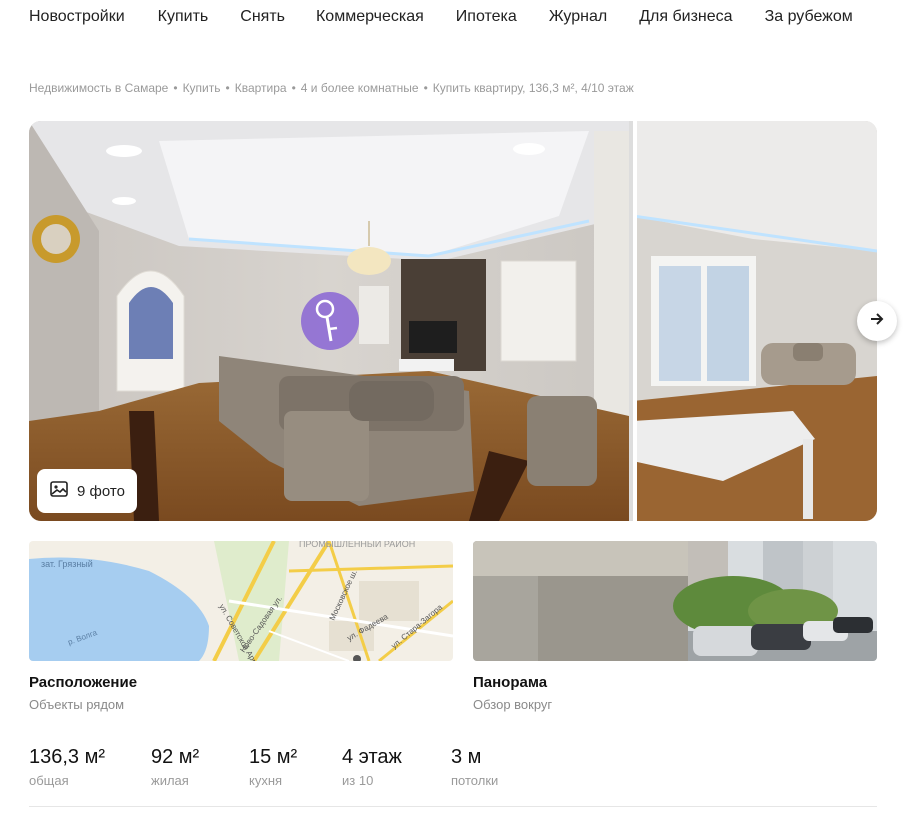 The image size is (907, 814). What do you see at coordinates (453, 806) in the screenshot?
I see `divider` at bounding box center [453, 806].